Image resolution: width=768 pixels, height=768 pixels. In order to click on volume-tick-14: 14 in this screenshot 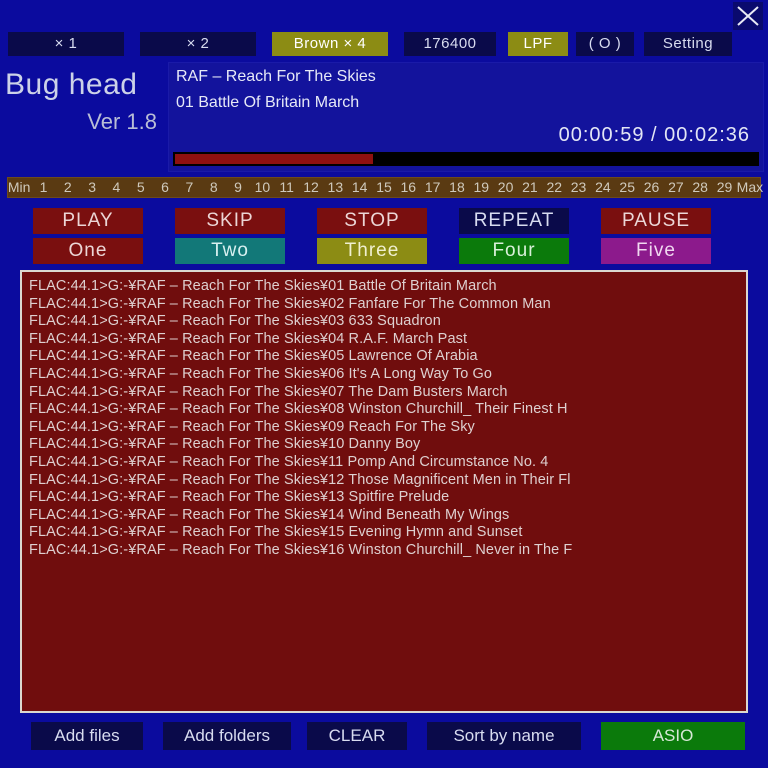, I will do `click(360, 187)`.